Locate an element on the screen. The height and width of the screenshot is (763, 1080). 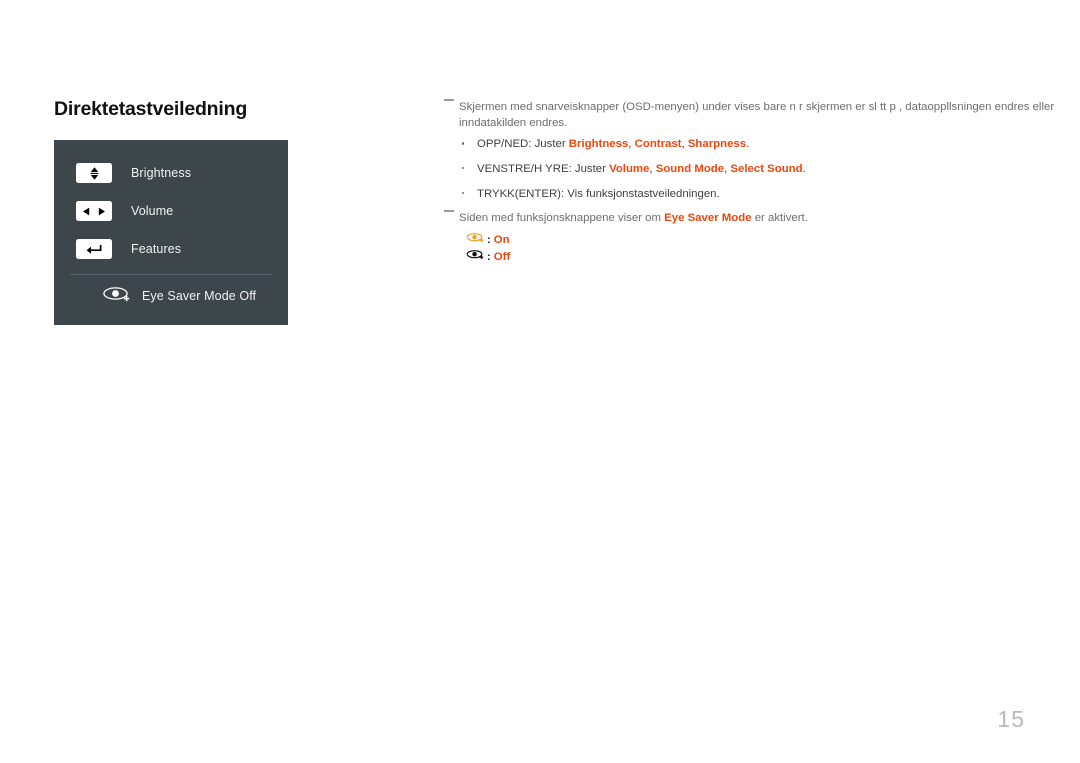
osd-label-volume: Volume is located at coordinates (152, 211).